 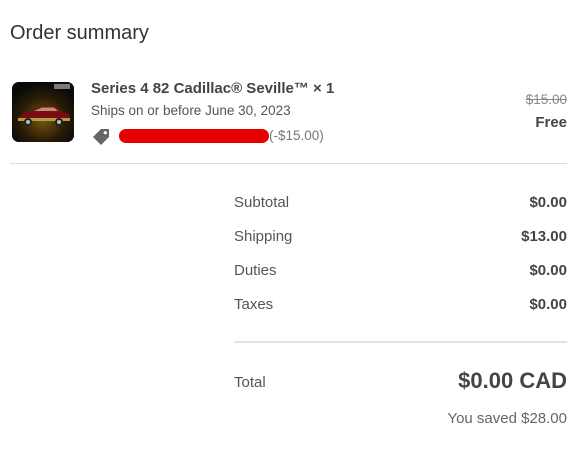 I want to click on redacted-discount-code, so click(x=194, y=136).